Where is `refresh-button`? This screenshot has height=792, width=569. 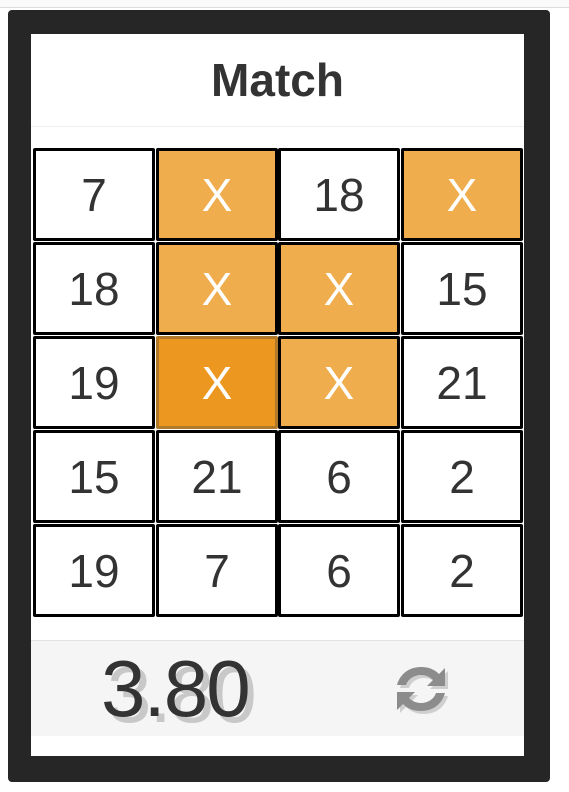 refresh-button is located at coordinates (421, 689).